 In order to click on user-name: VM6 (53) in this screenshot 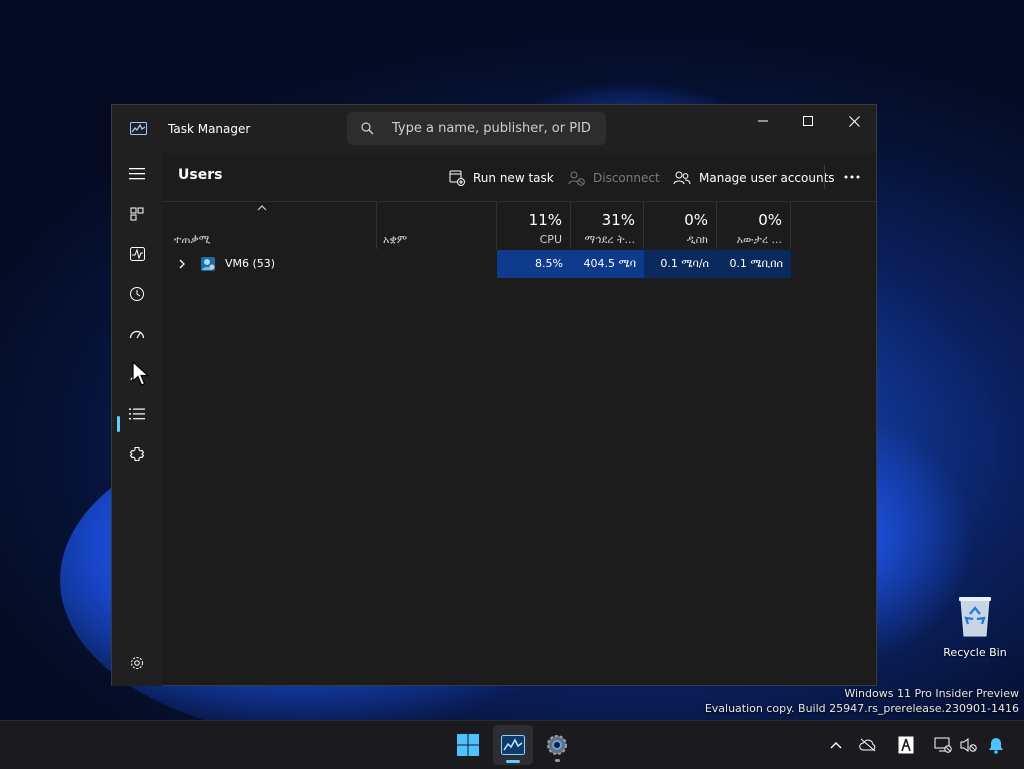, I will do `click(250, 263)`.